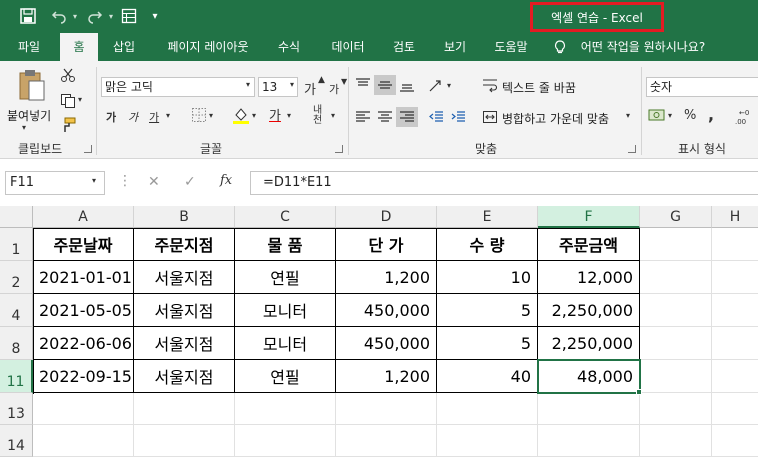  I want to click on column-header-d: D, so click(386, 217).